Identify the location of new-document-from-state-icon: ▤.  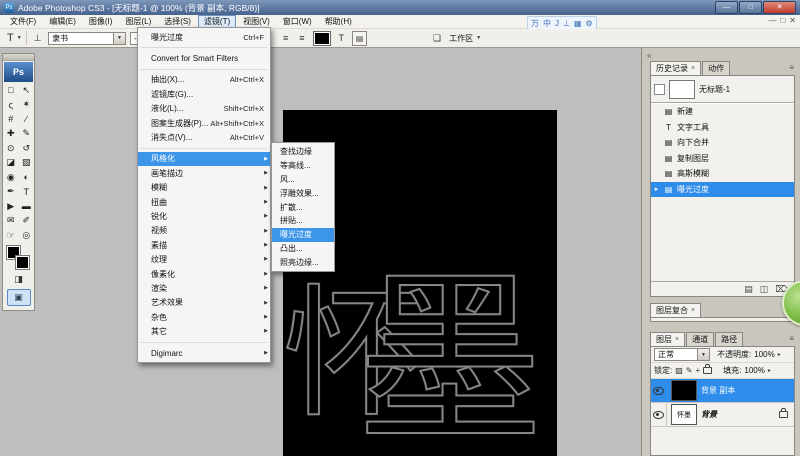
(748, 289).